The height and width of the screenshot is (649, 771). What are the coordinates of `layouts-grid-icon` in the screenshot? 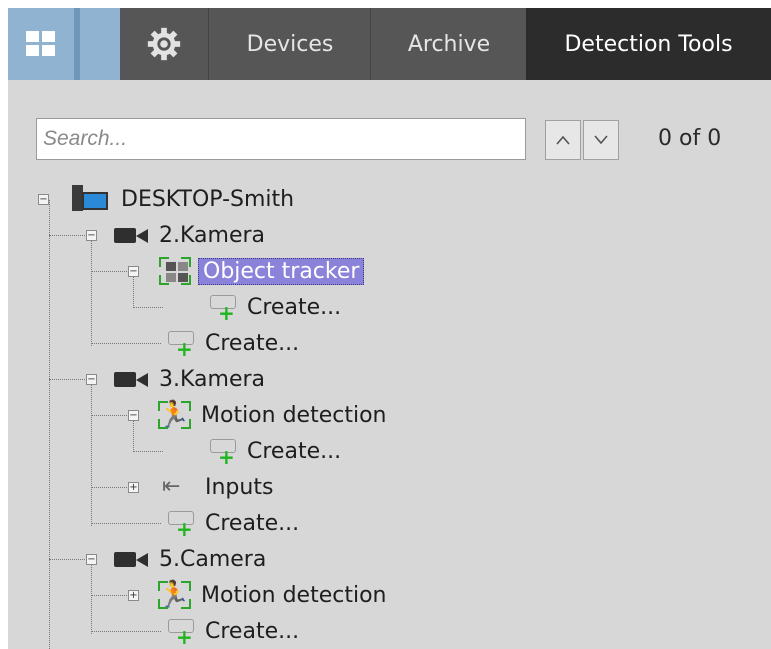 It's located at (41, 44).